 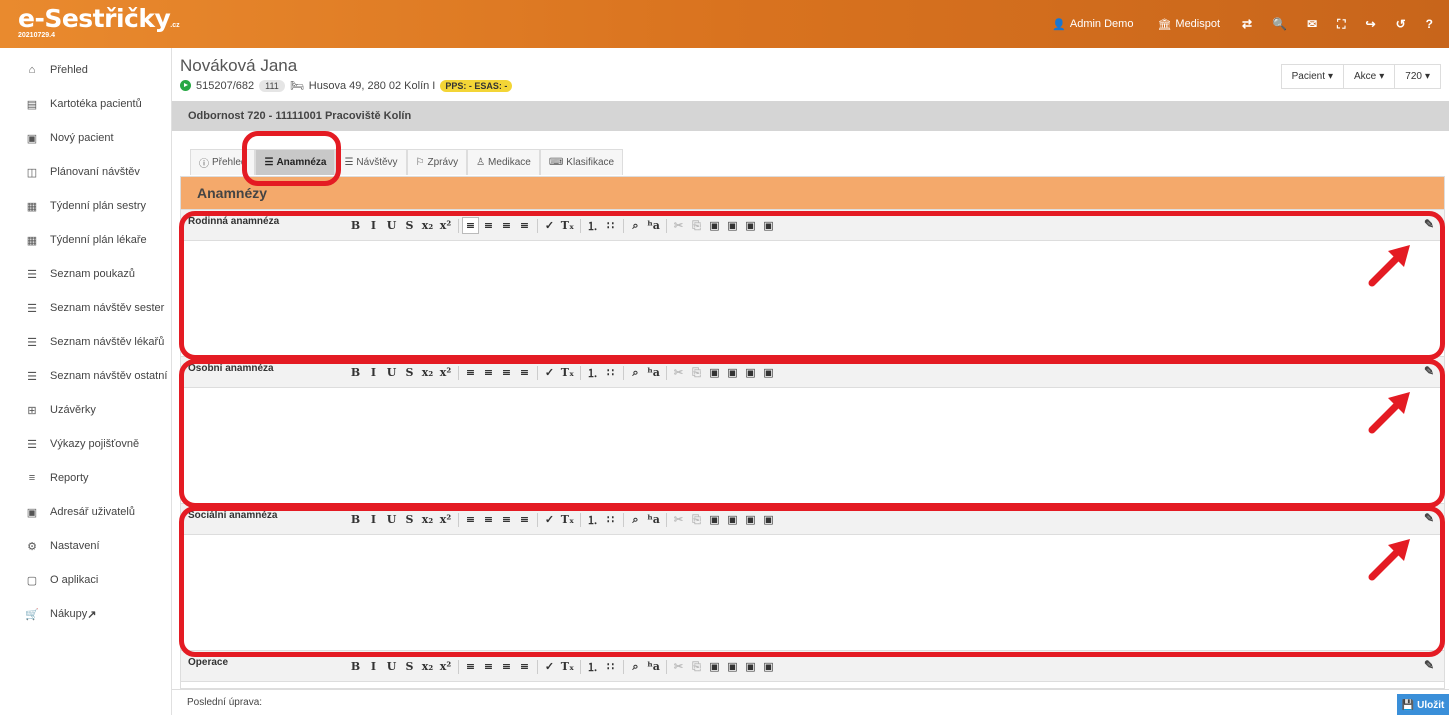 I want to click on info-icon: ⓘ, so click(x=204, y=164).